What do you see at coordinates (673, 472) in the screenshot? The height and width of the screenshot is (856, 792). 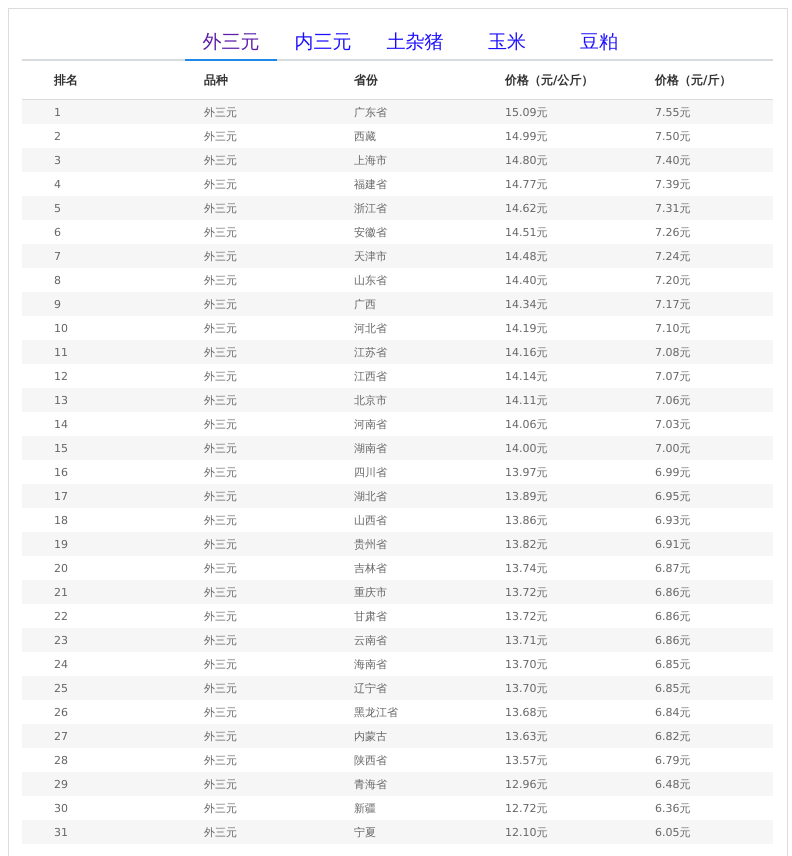 I see `table-cell-text: 6.99元` at bounding box center [673, 472].